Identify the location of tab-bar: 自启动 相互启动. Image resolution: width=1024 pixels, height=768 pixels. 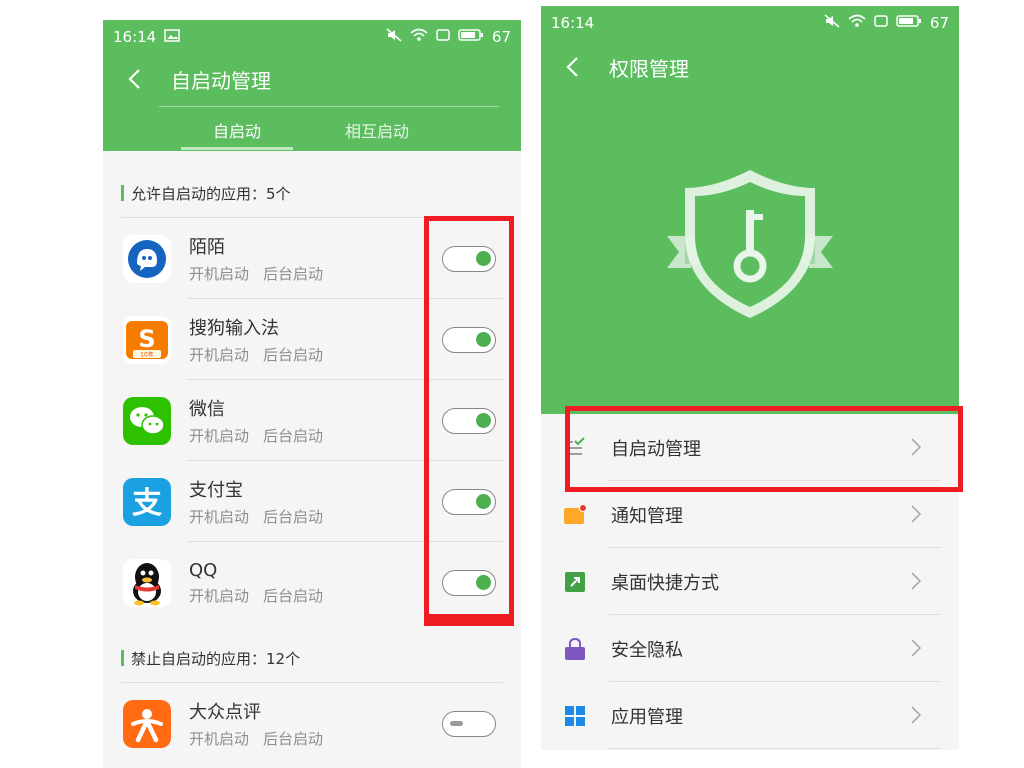
(312, 130).